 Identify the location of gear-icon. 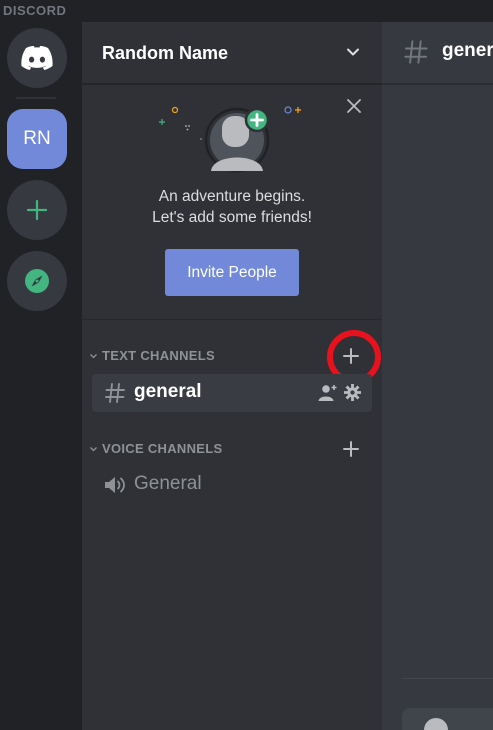
(352, 392).